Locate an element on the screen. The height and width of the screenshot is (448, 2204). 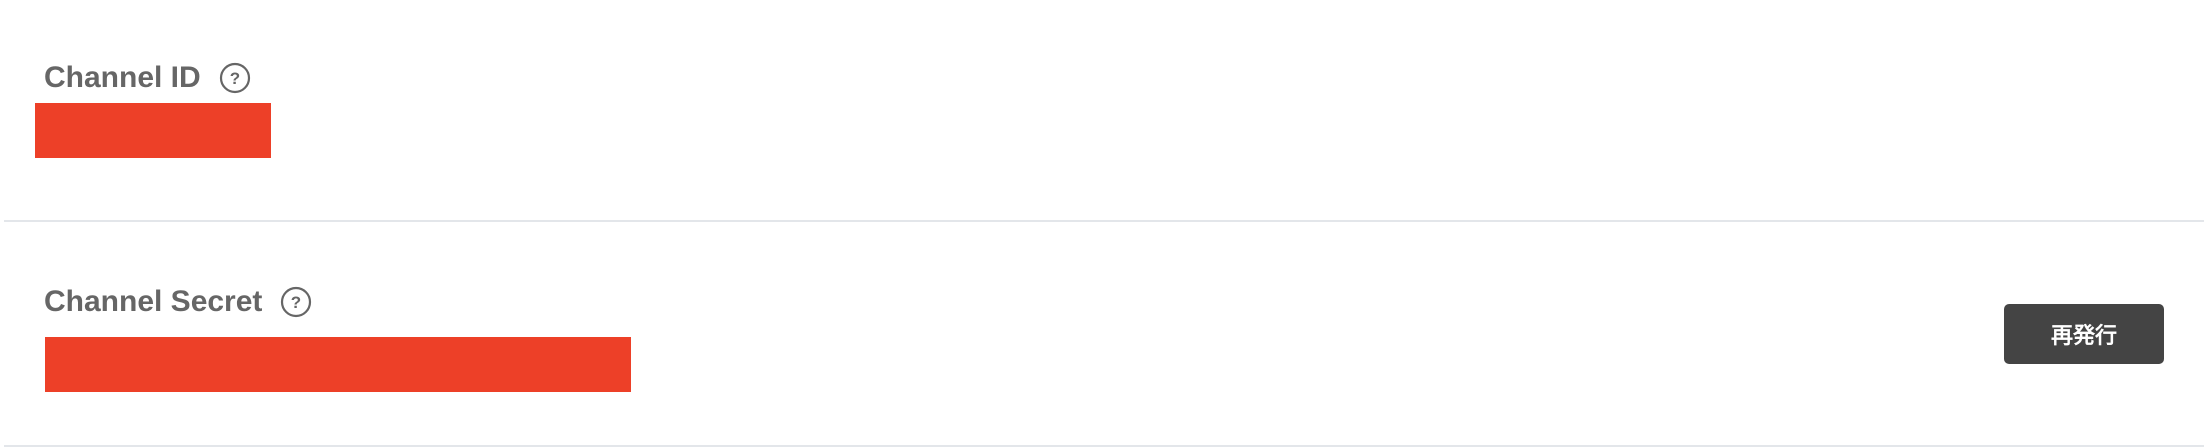
channel-id-label-row: Channel ID ? is located at coordinates (147, 78).